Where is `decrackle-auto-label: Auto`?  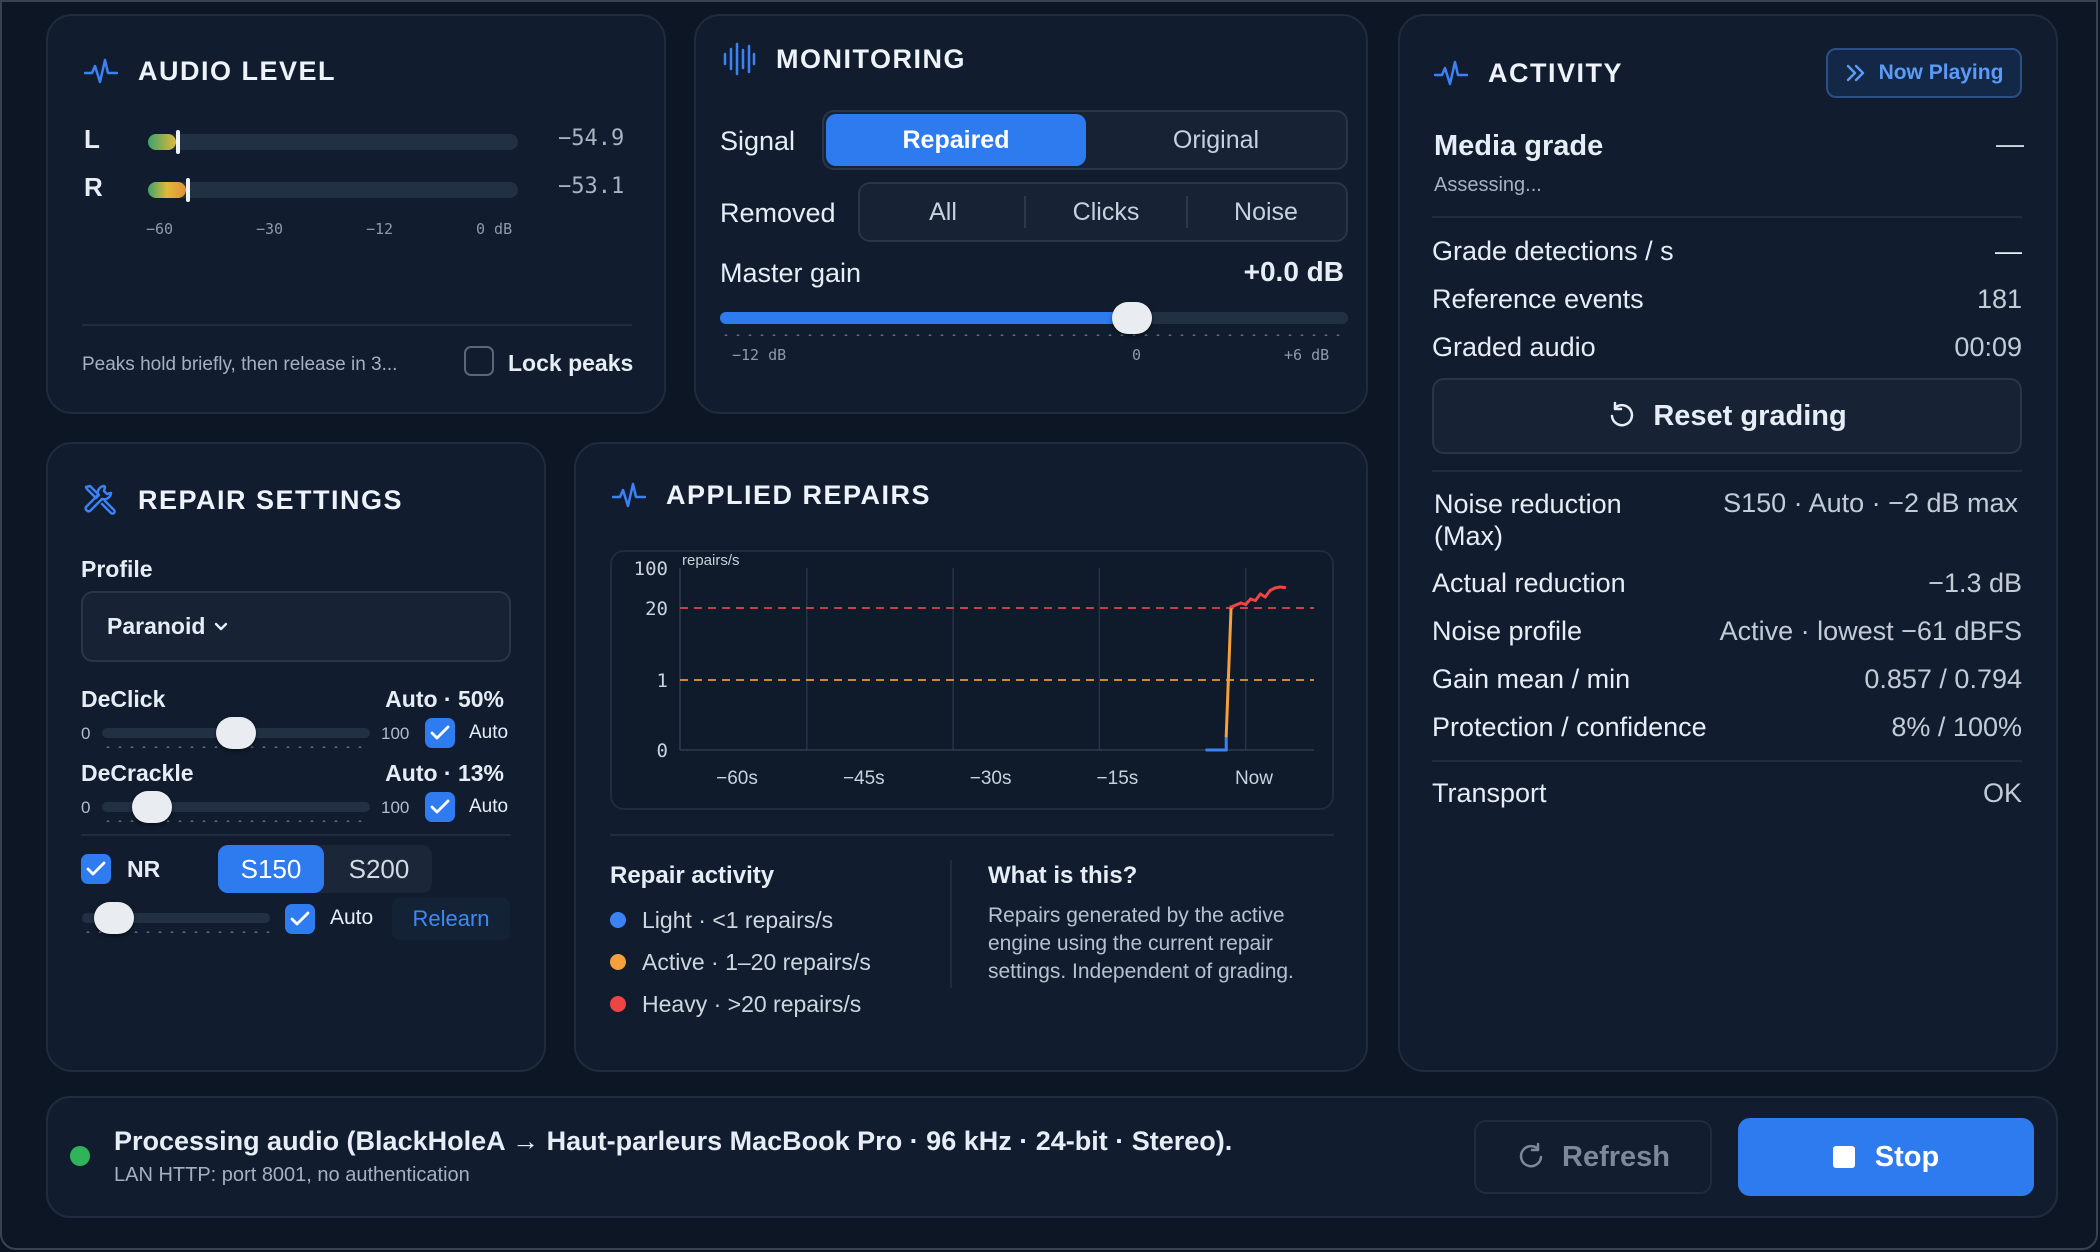
decrackle-auto-label: Auto is located at coordinates (489, 806).